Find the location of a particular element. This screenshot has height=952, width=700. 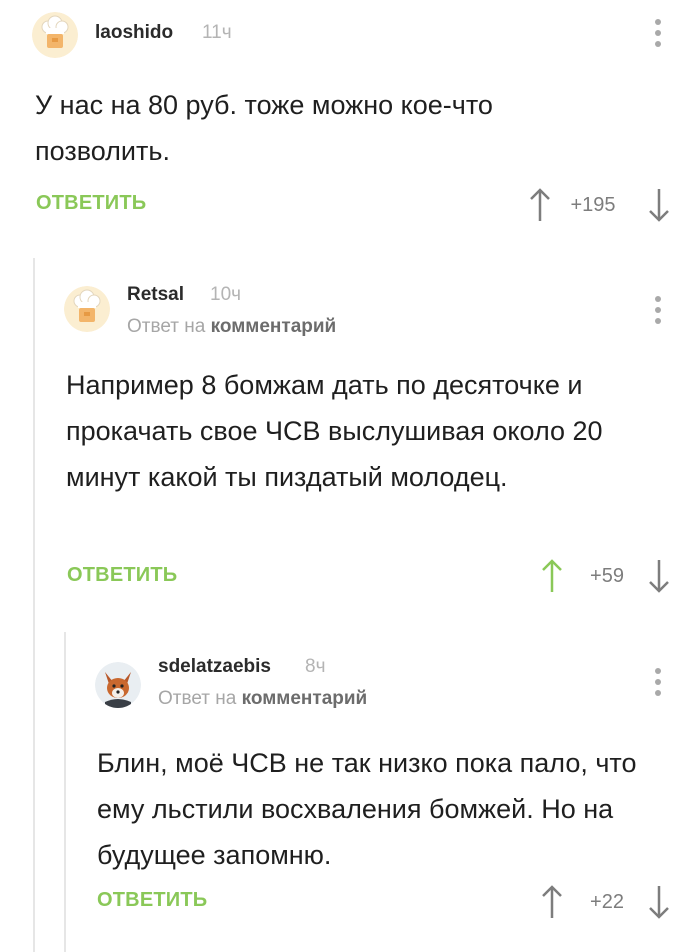

comment-time: 11ч is located at coordinates (217, 32).